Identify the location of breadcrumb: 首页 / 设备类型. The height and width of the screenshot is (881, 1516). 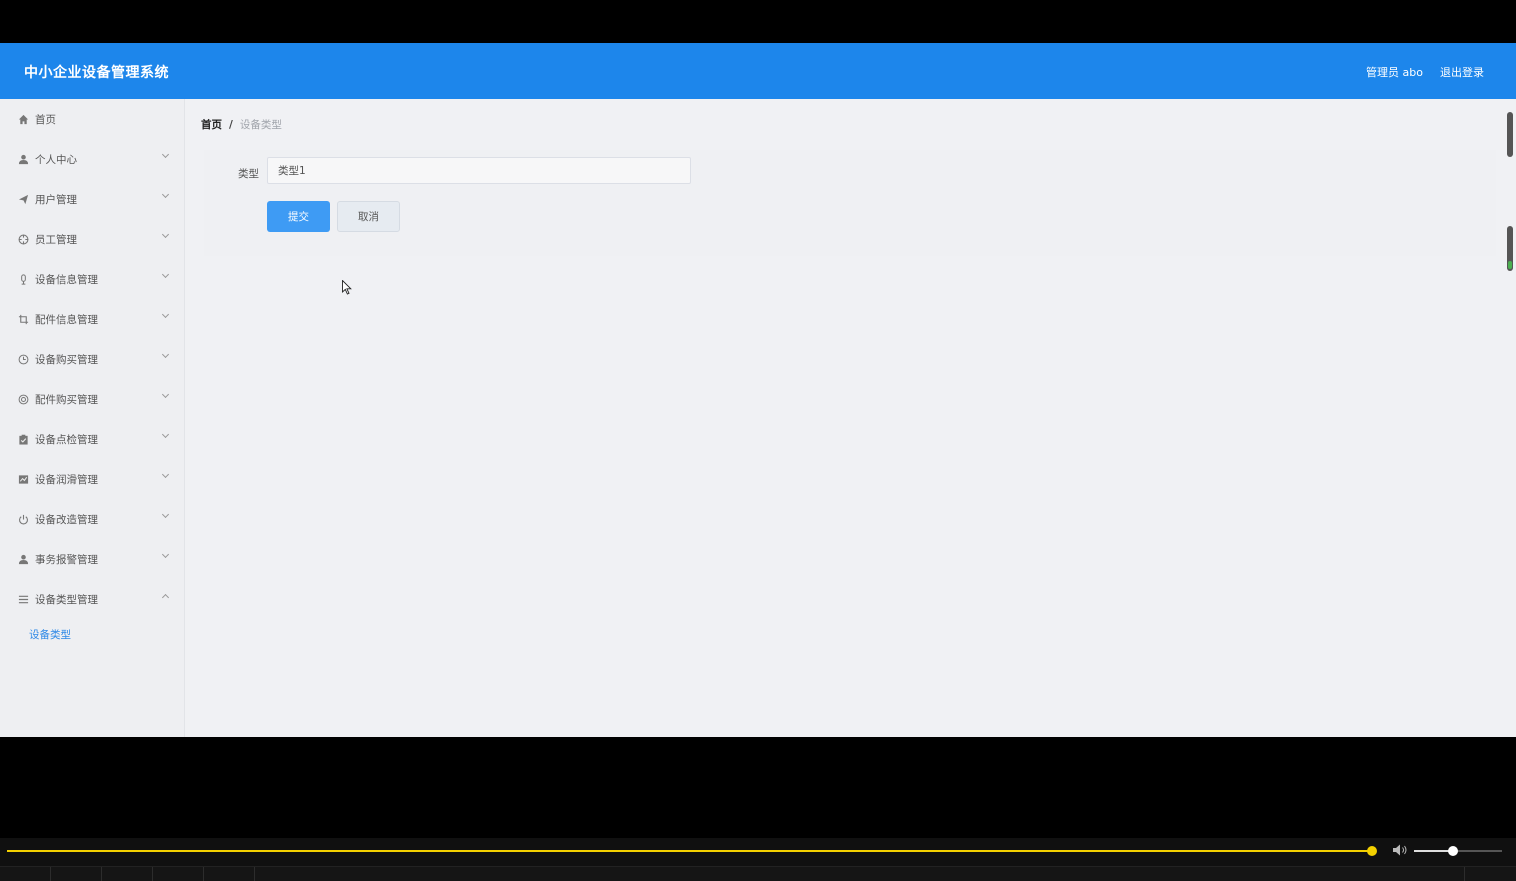
(241, 124).